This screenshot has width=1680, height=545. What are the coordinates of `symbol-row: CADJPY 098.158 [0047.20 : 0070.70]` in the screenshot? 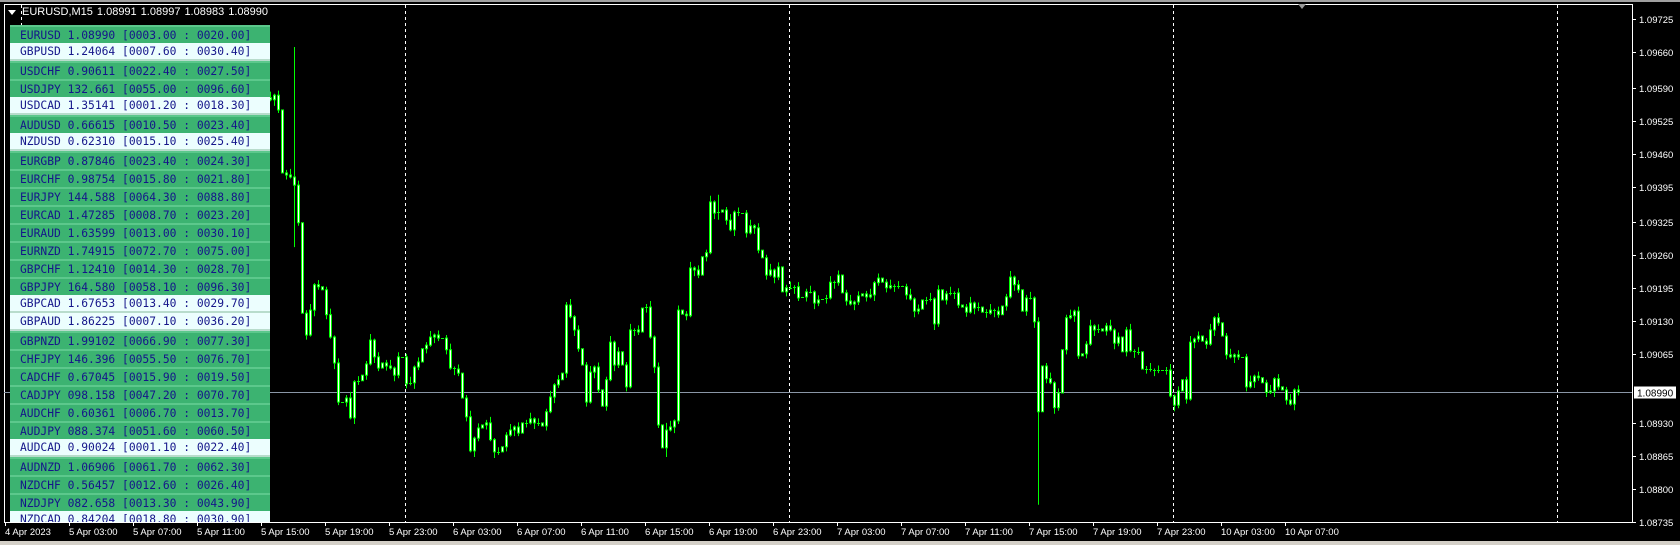 It's located at (140, 394).